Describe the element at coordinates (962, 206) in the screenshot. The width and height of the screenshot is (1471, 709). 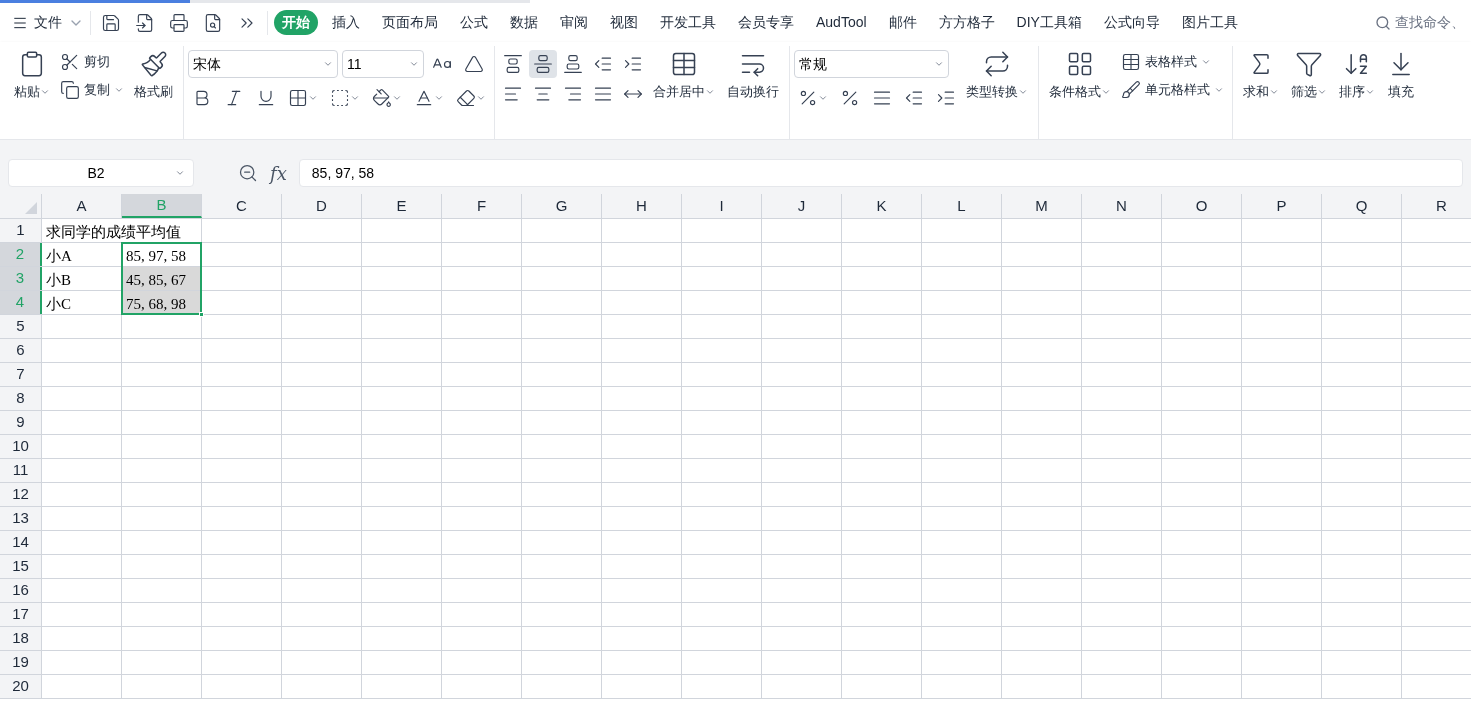
I see `column-header: L` at that location.